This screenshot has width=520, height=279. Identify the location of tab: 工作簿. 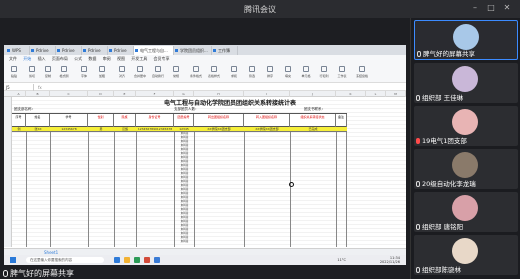
(225, 50).